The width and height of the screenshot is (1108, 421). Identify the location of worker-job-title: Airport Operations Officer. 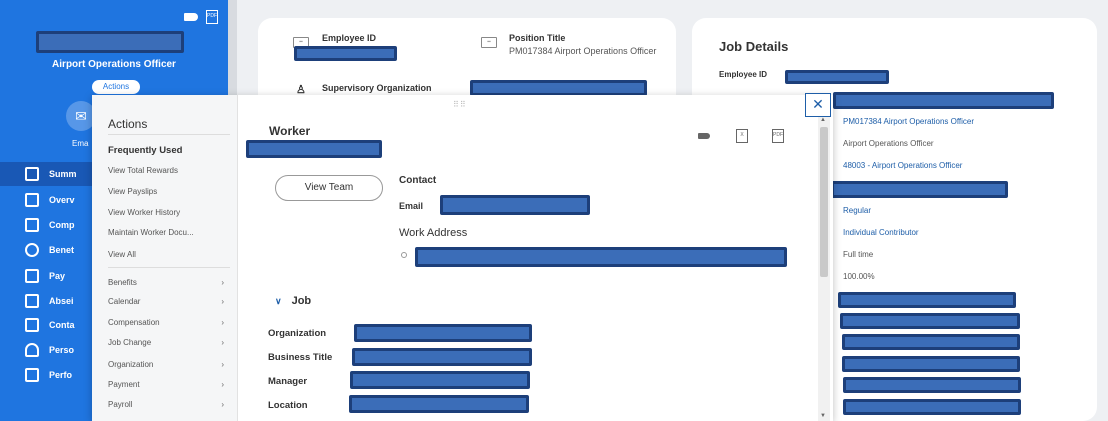
(114, 64).